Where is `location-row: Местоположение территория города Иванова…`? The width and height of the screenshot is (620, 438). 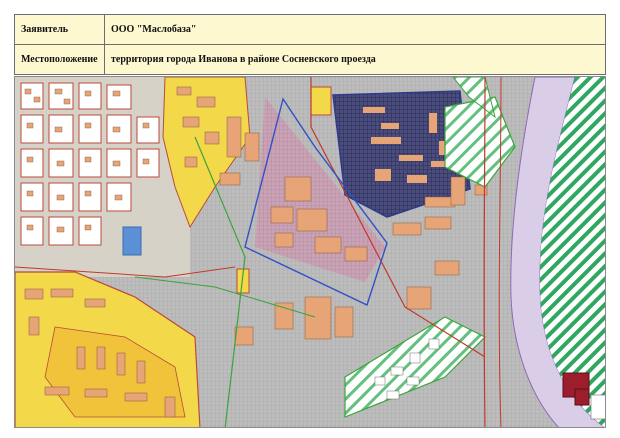 location-row: Местоположение территория города Иванова… is located at coordinates (310, 59).